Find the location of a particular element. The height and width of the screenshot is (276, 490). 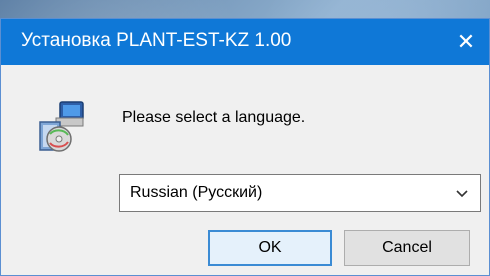

chevron-down-icon is located at coordinates (462, 194).